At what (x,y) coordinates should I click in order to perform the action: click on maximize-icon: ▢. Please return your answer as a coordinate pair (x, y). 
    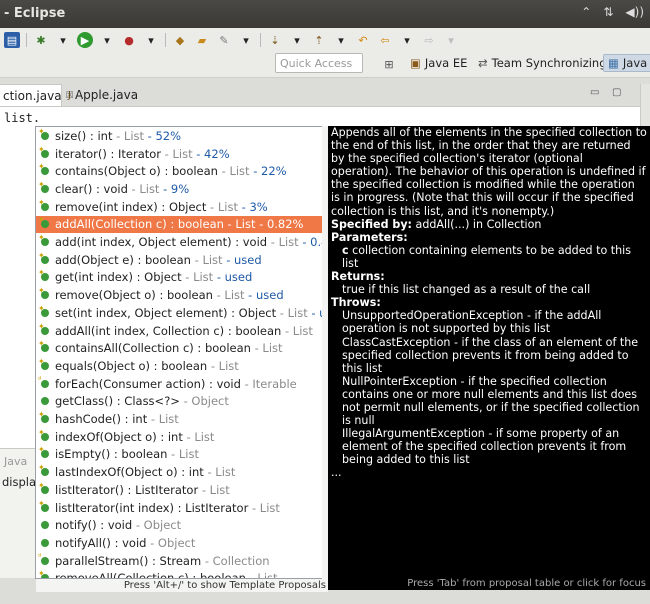
    Looking at the image, I should click on (616, 92).